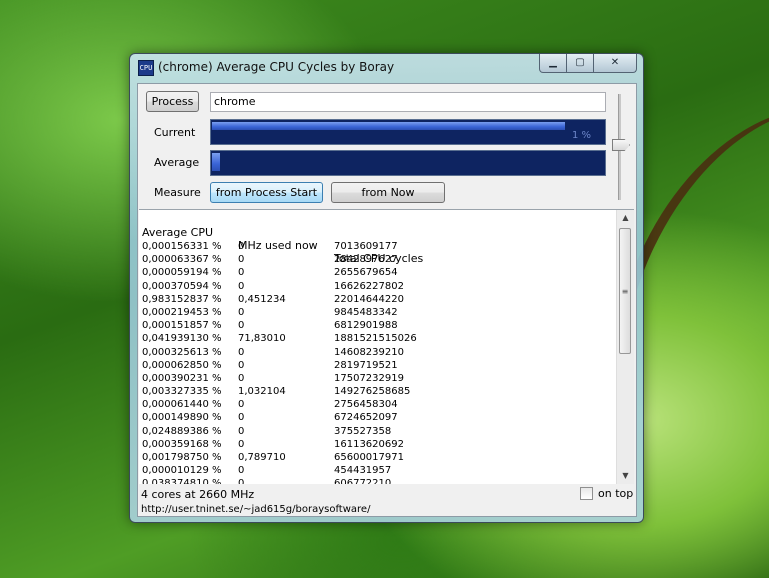 This screenshot has height=578, width=769. What do you see at coordinates (553, 63) in the screenshot?
I see `minimize-button: ▁` at bounding box center [553, 63].